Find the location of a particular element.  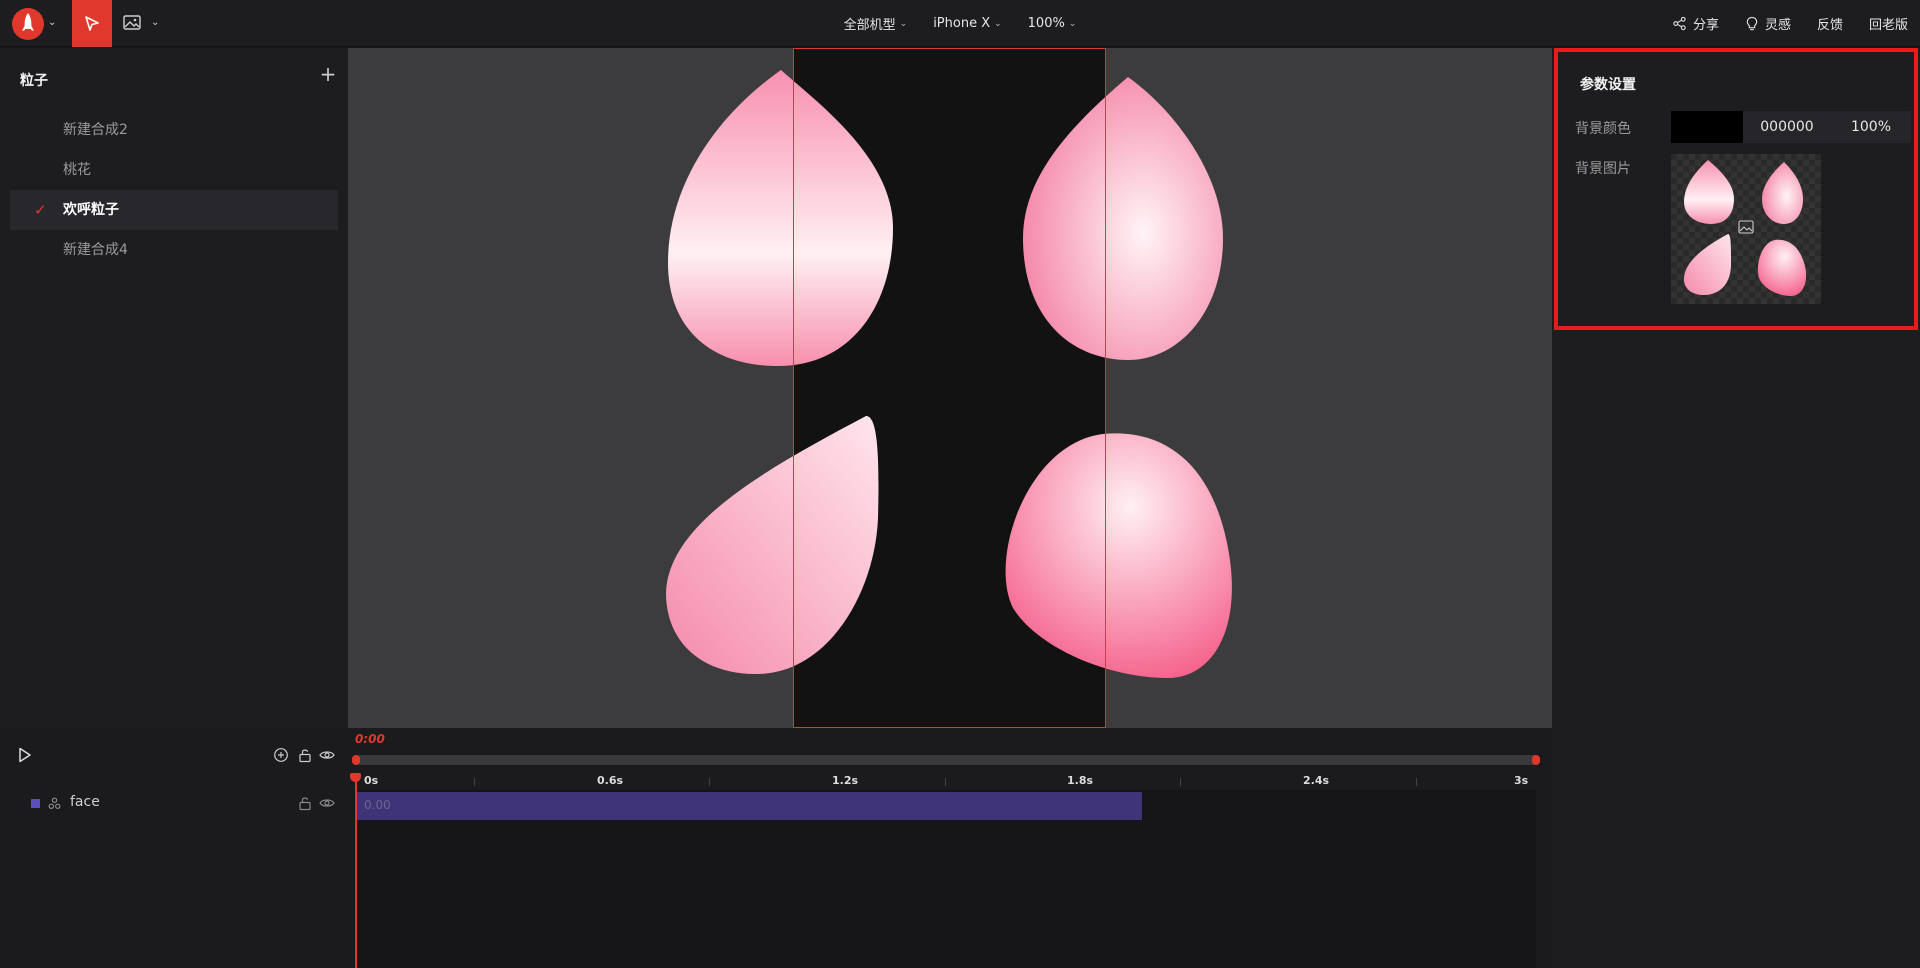

composition-list: 新建合成2 桃花 ✓ 欢呼粒子 新建合成4 is located at coordinates (174, 190).